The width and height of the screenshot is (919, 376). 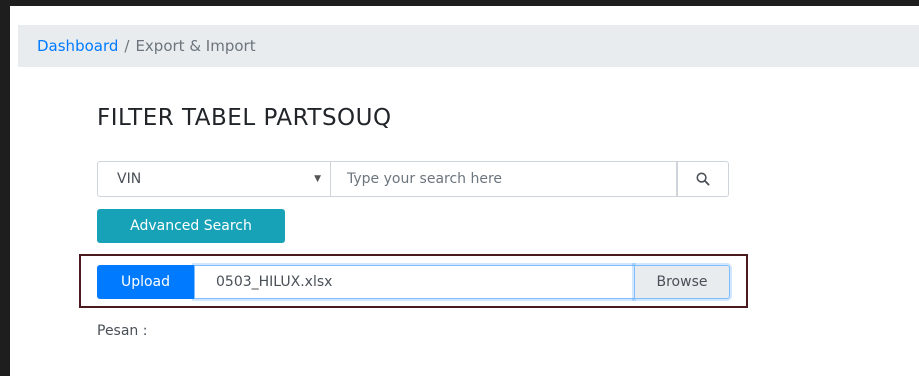 I want to click on page-title: FILTER TABEL PARTSOUQ, so click(x=244, y=118).